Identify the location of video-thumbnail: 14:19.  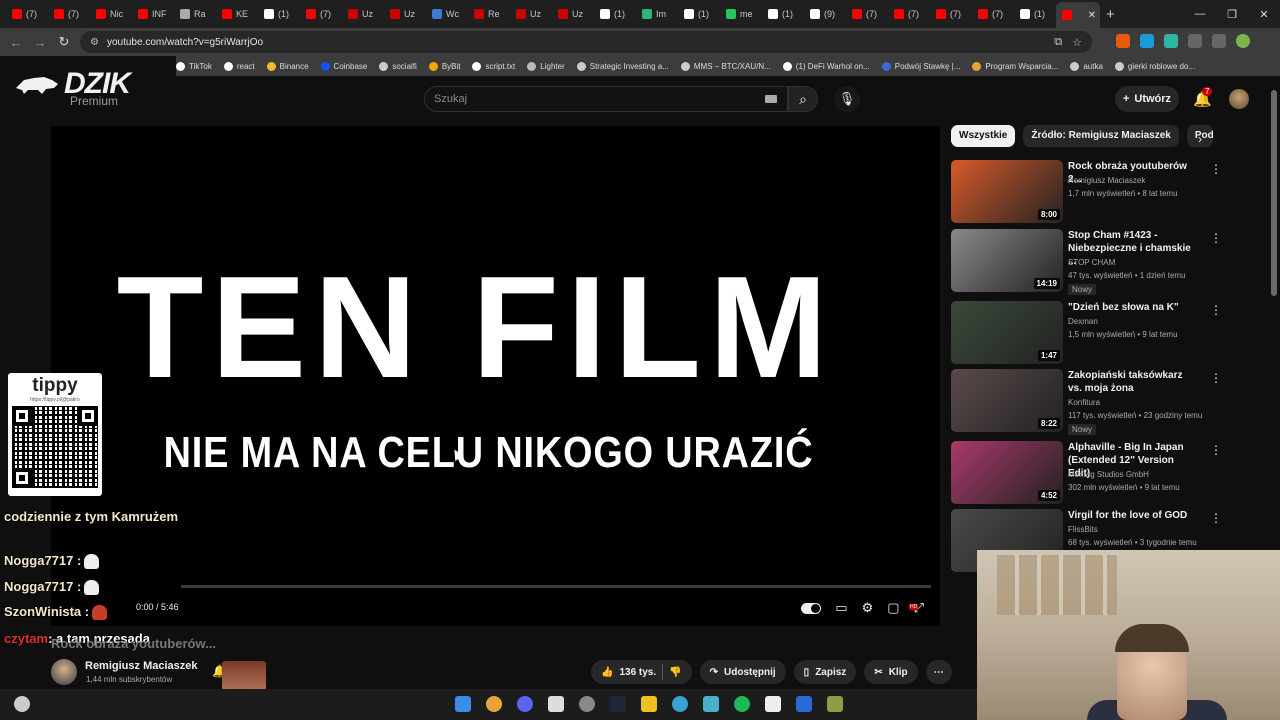
(1007, 260).